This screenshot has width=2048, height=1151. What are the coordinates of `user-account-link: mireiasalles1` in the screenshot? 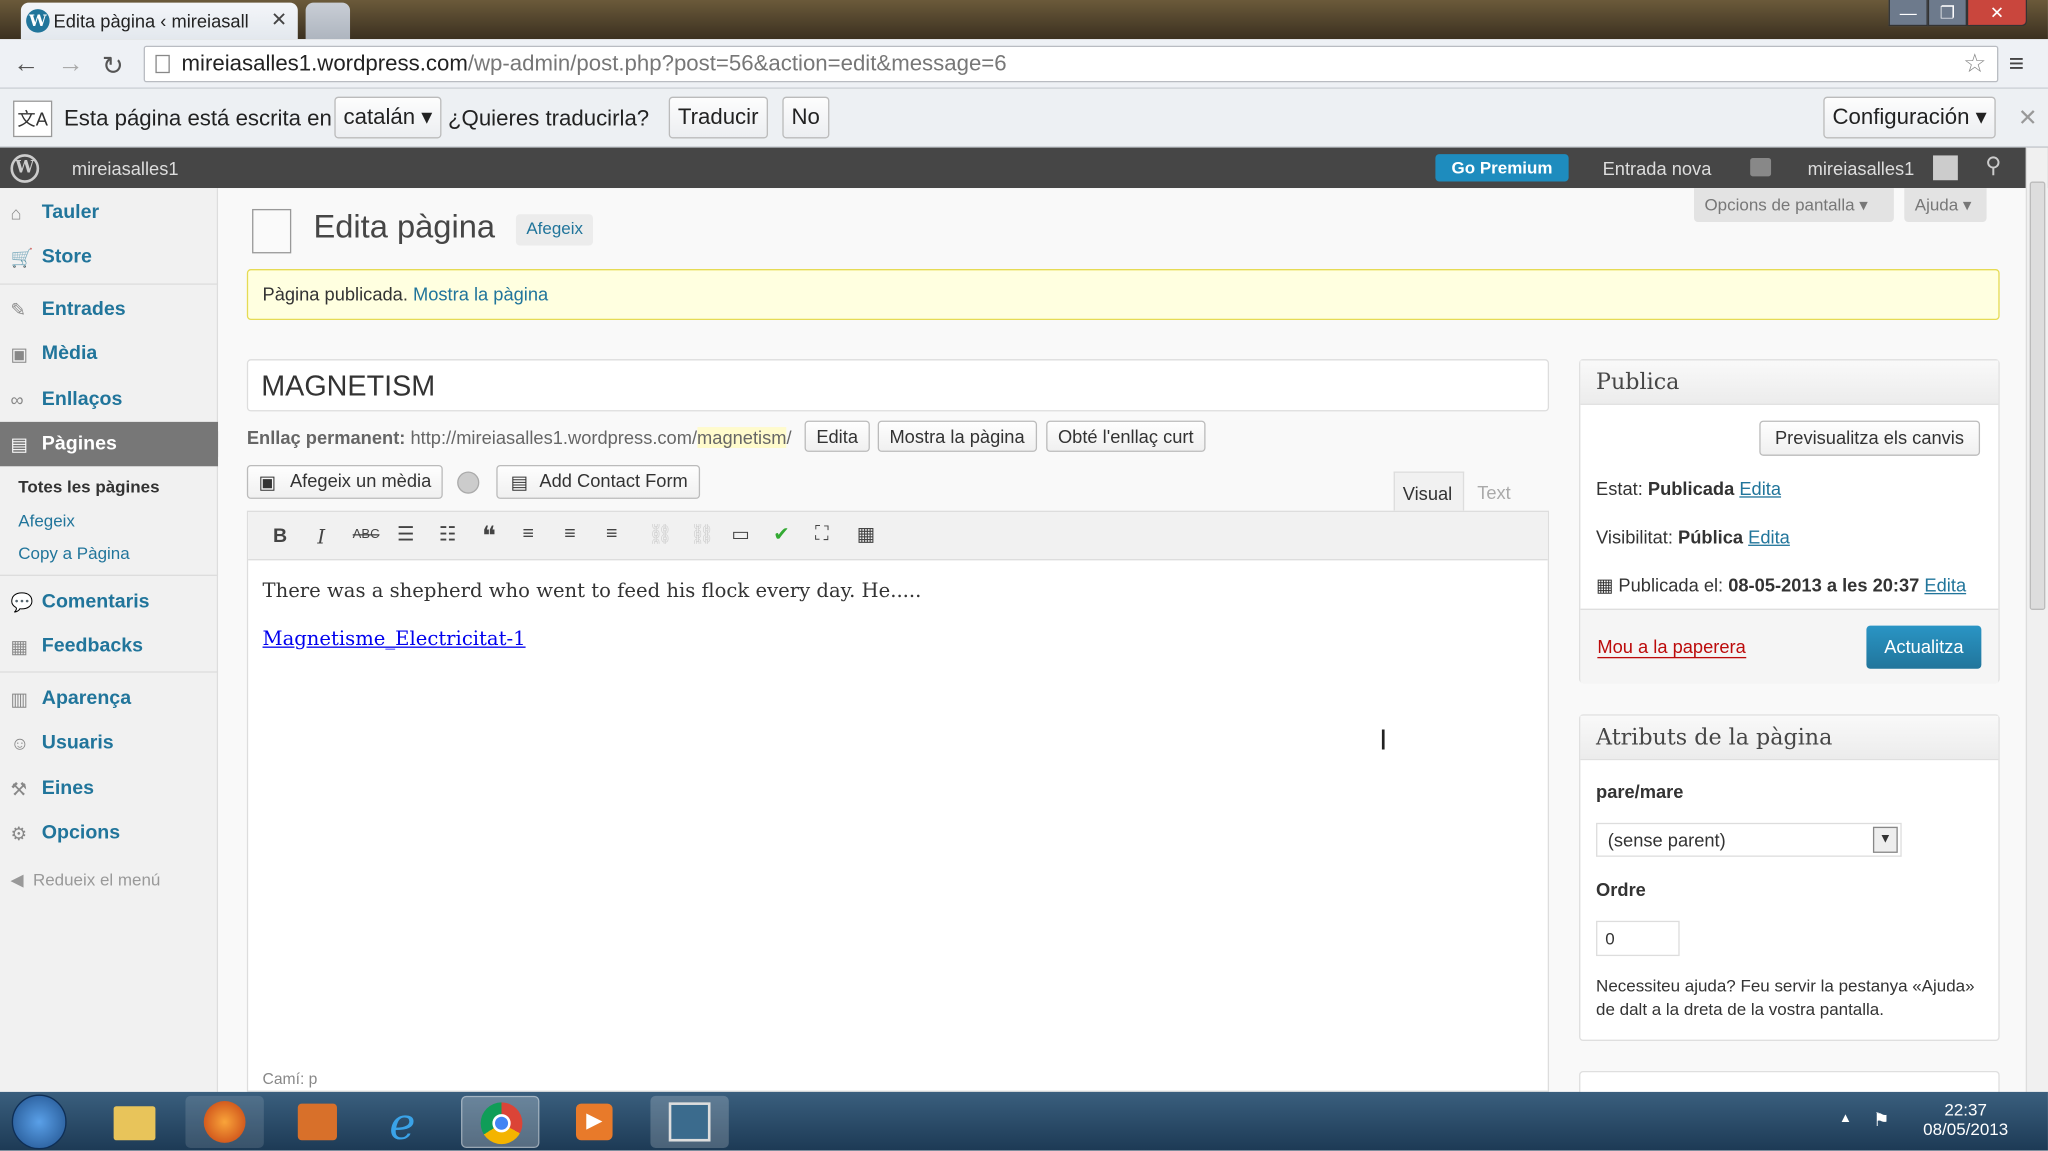 It's located at (1861, 168).